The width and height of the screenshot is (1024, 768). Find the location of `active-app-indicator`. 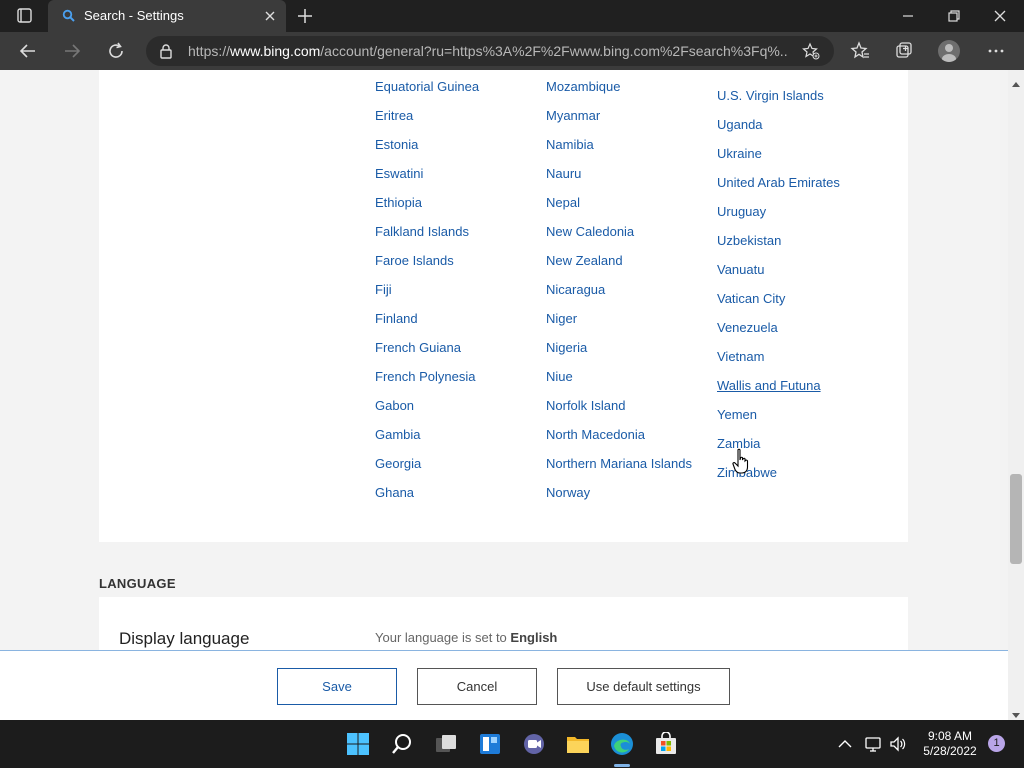

active-app-indicator is located at coordinates (622, 765).